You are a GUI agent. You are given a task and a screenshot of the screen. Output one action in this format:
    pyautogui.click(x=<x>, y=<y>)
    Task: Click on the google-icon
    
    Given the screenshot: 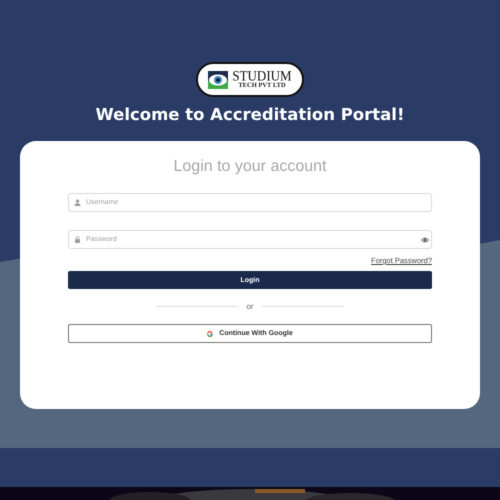 What is the action you would take?
    pyautogui.click(x=210, y=333)
    